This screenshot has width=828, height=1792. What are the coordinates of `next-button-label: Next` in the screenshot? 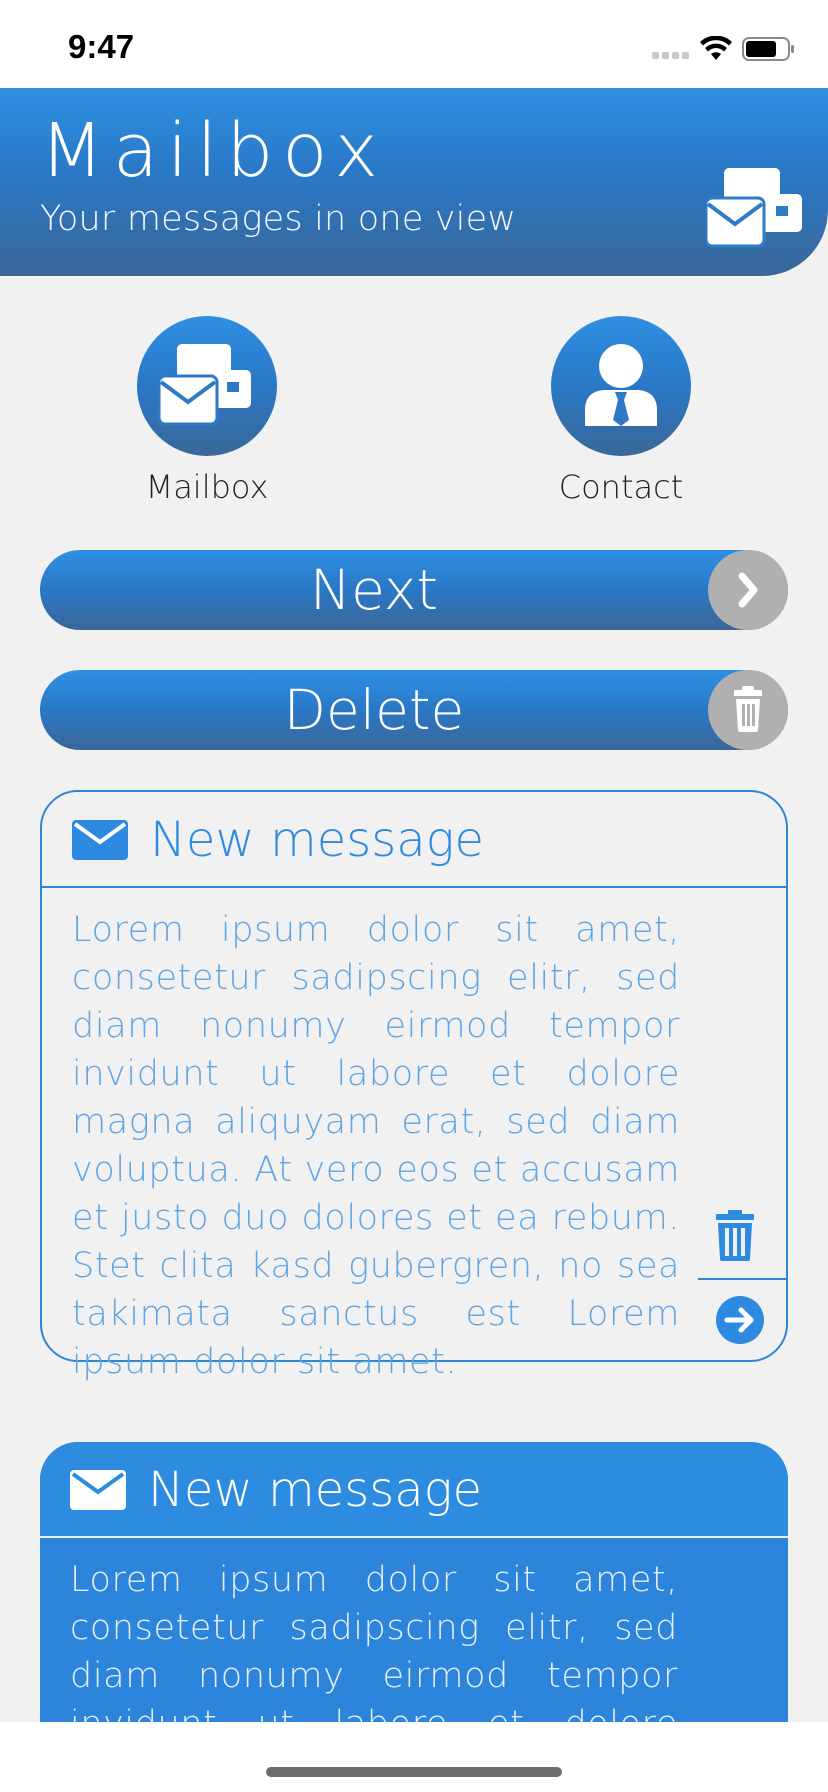 It's located at (374, 590).